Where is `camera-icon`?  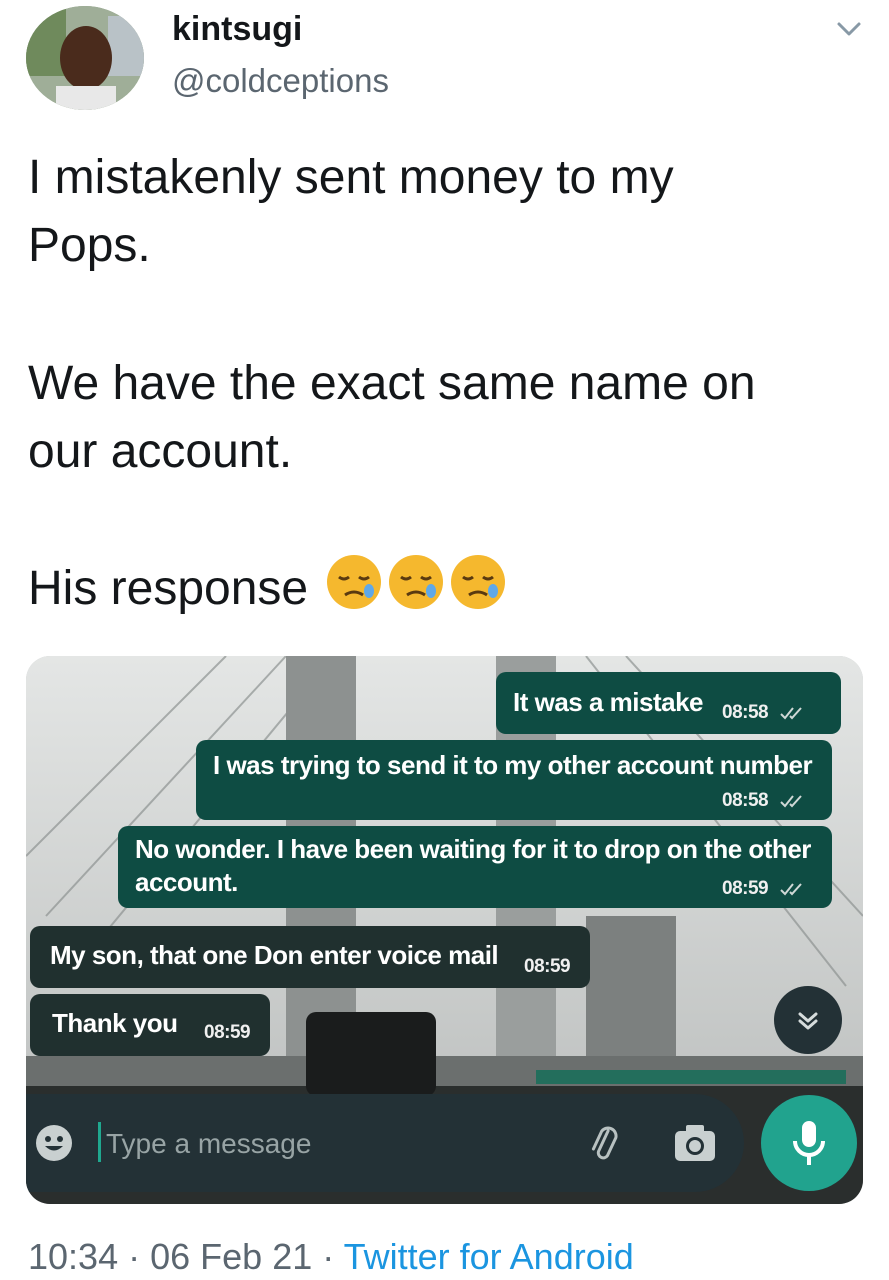 camera-icon is located at coordinates (695, 1143).